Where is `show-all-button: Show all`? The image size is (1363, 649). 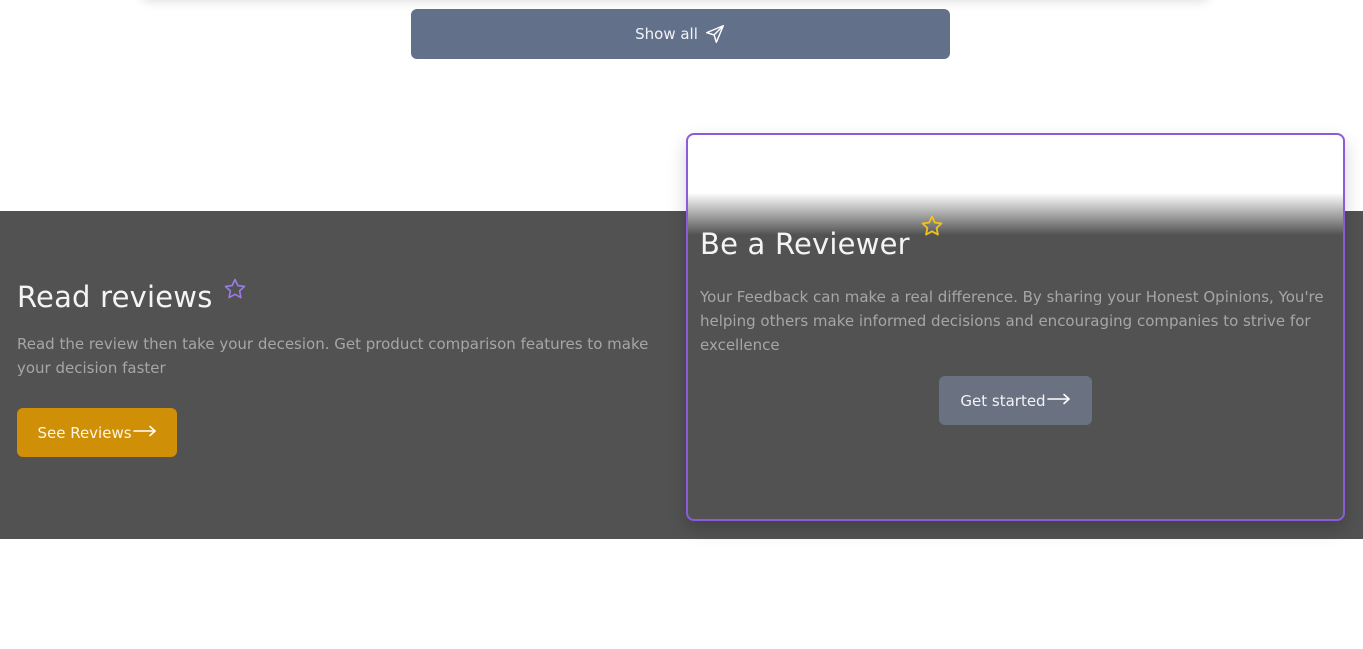
show-all-button: Show all is located at coordinates (680, 34).